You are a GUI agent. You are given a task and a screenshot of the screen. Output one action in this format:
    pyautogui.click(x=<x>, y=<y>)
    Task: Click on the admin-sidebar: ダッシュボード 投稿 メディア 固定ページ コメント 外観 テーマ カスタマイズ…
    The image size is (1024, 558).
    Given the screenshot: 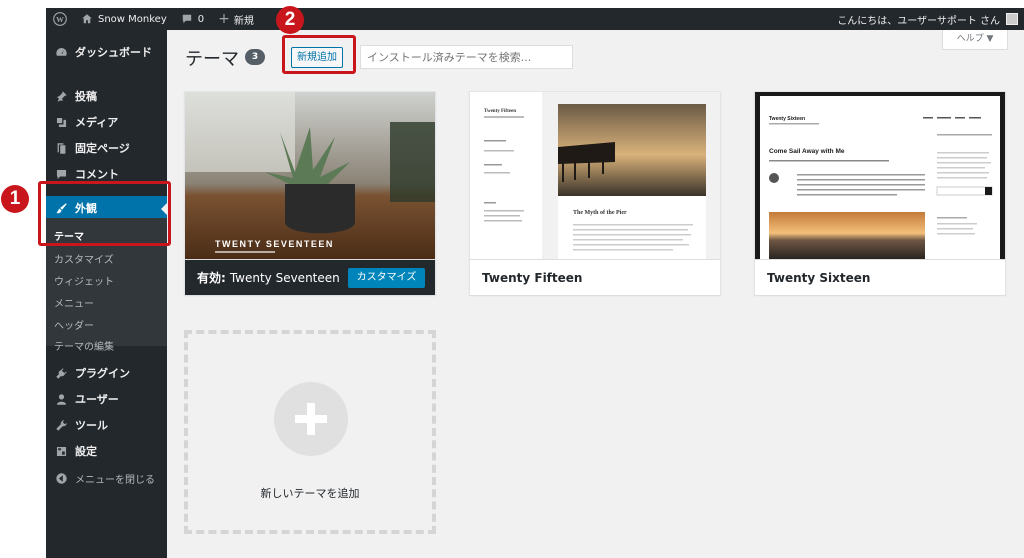 What is the action you would take?
    pyautogui.click(x=106, y=294)
    